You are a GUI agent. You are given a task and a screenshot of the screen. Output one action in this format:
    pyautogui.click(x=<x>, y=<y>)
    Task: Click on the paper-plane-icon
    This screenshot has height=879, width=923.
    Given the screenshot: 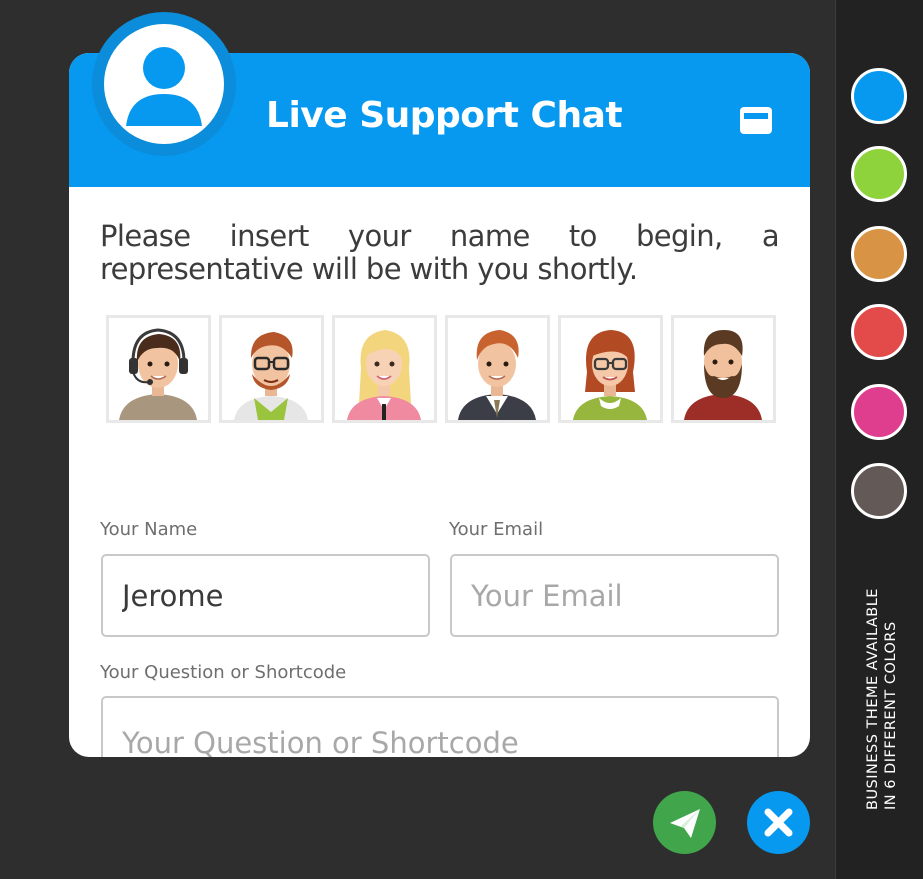 What is the action you would take?
    pyautogui.click(x=685, y=823)
    